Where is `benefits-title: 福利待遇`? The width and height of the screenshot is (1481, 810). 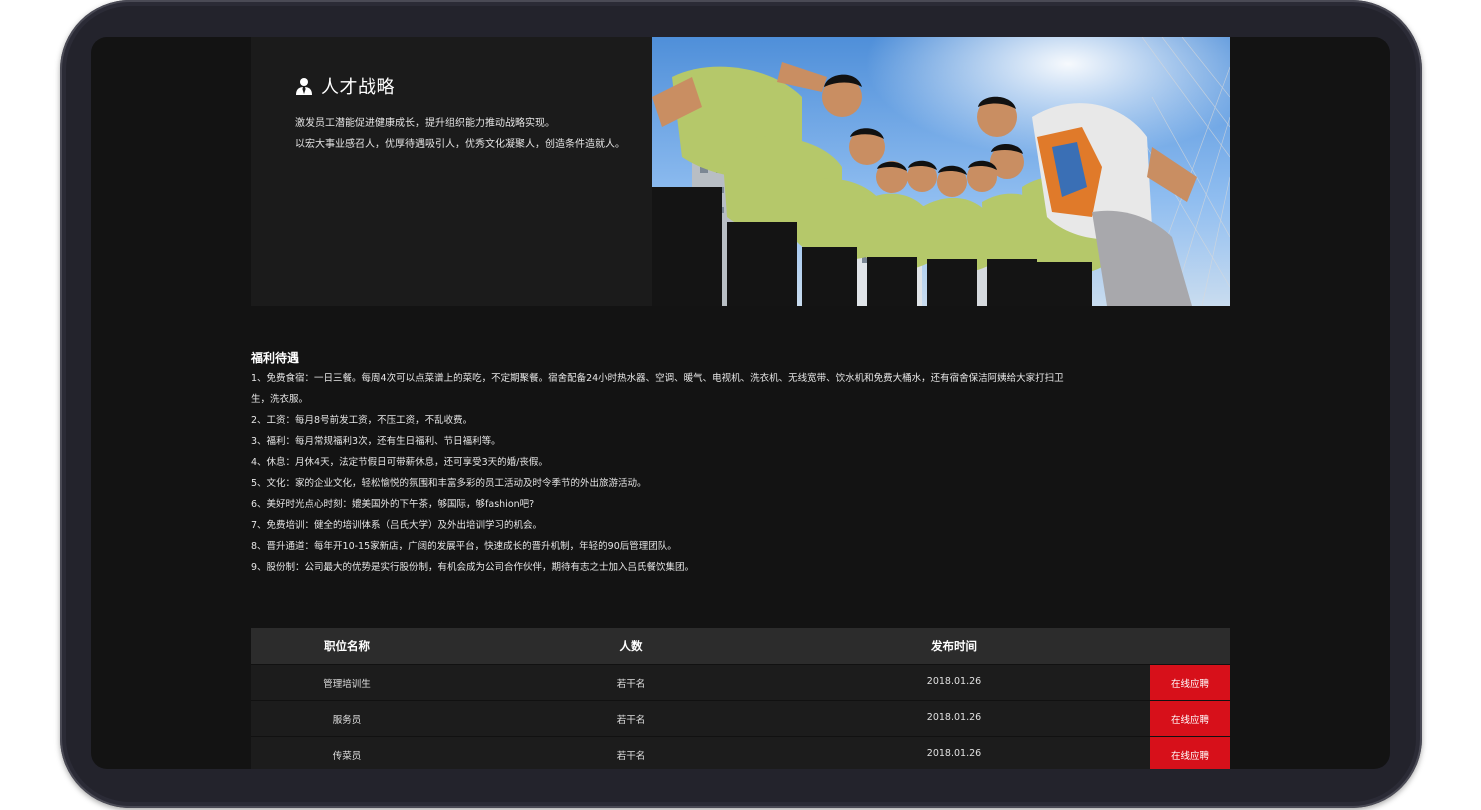 benefits-title: 福利待遇 is located at coordinates (275, 358).